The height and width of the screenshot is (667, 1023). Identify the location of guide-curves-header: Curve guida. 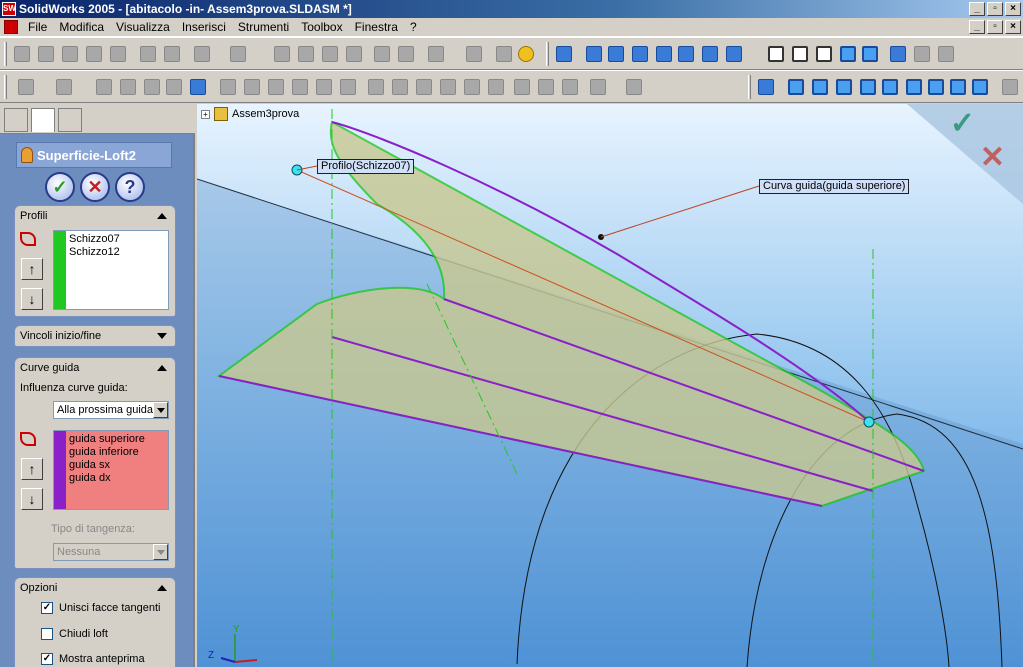
(95, 368).